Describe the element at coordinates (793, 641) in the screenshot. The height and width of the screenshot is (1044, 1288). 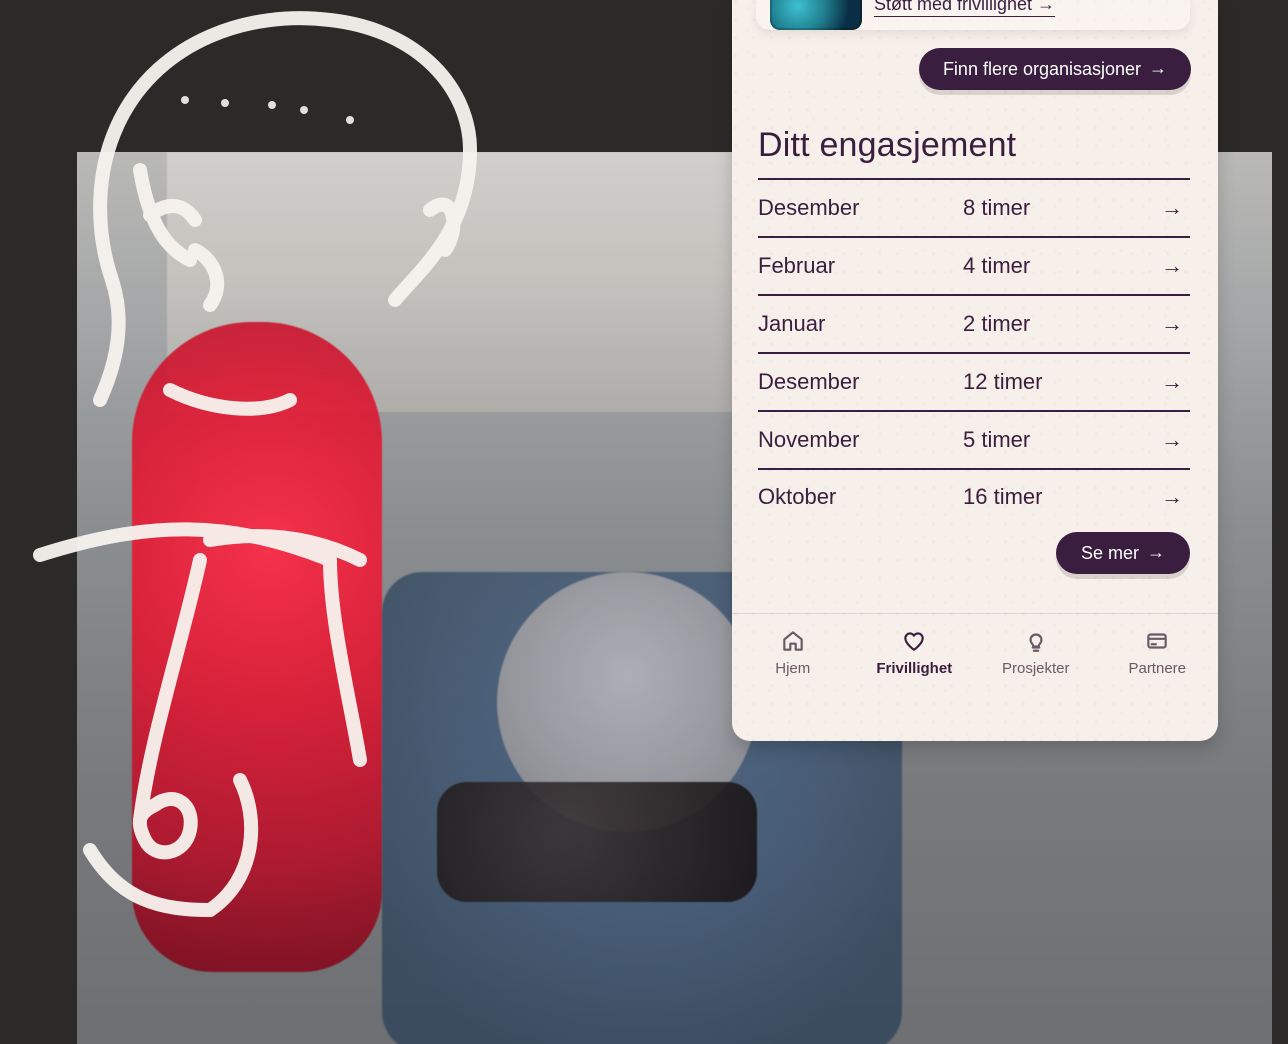
I see `home-icon` at that location.